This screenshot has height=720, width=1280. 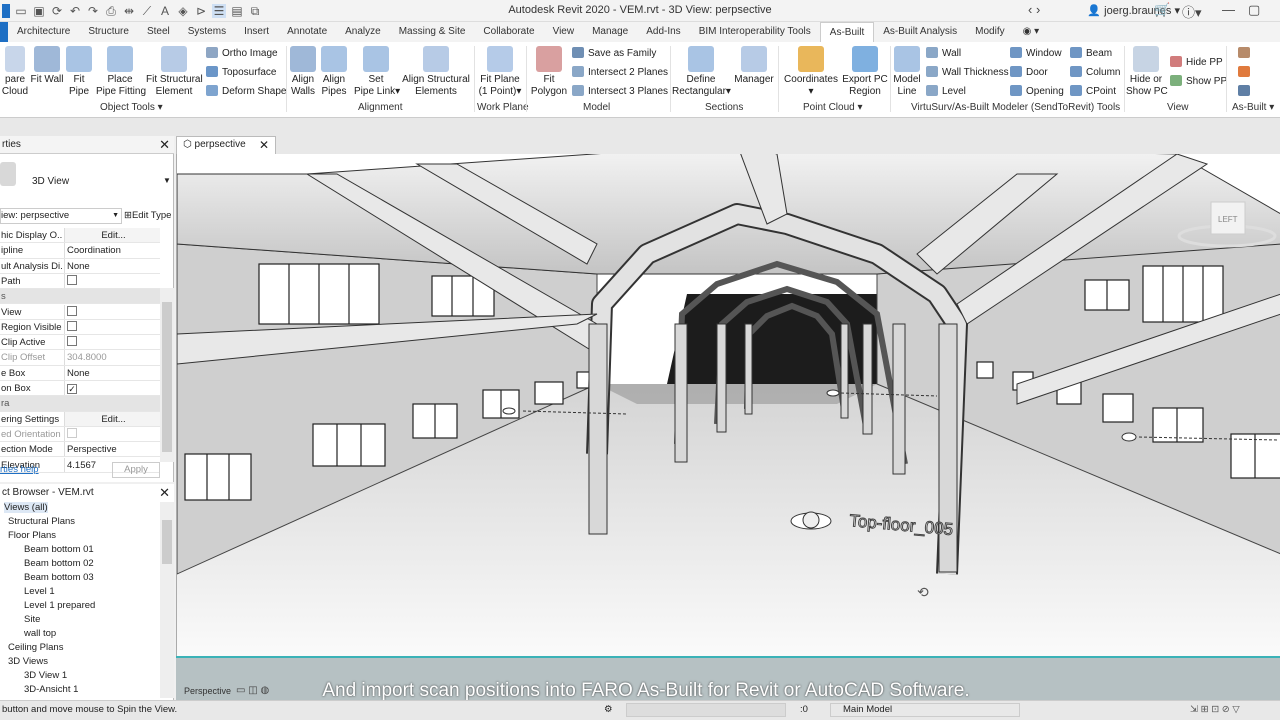 What do you see at coordinates (1228, 9) in the screenshot?
I see `minimize-icon: —` at bounding box center [1228, 9].